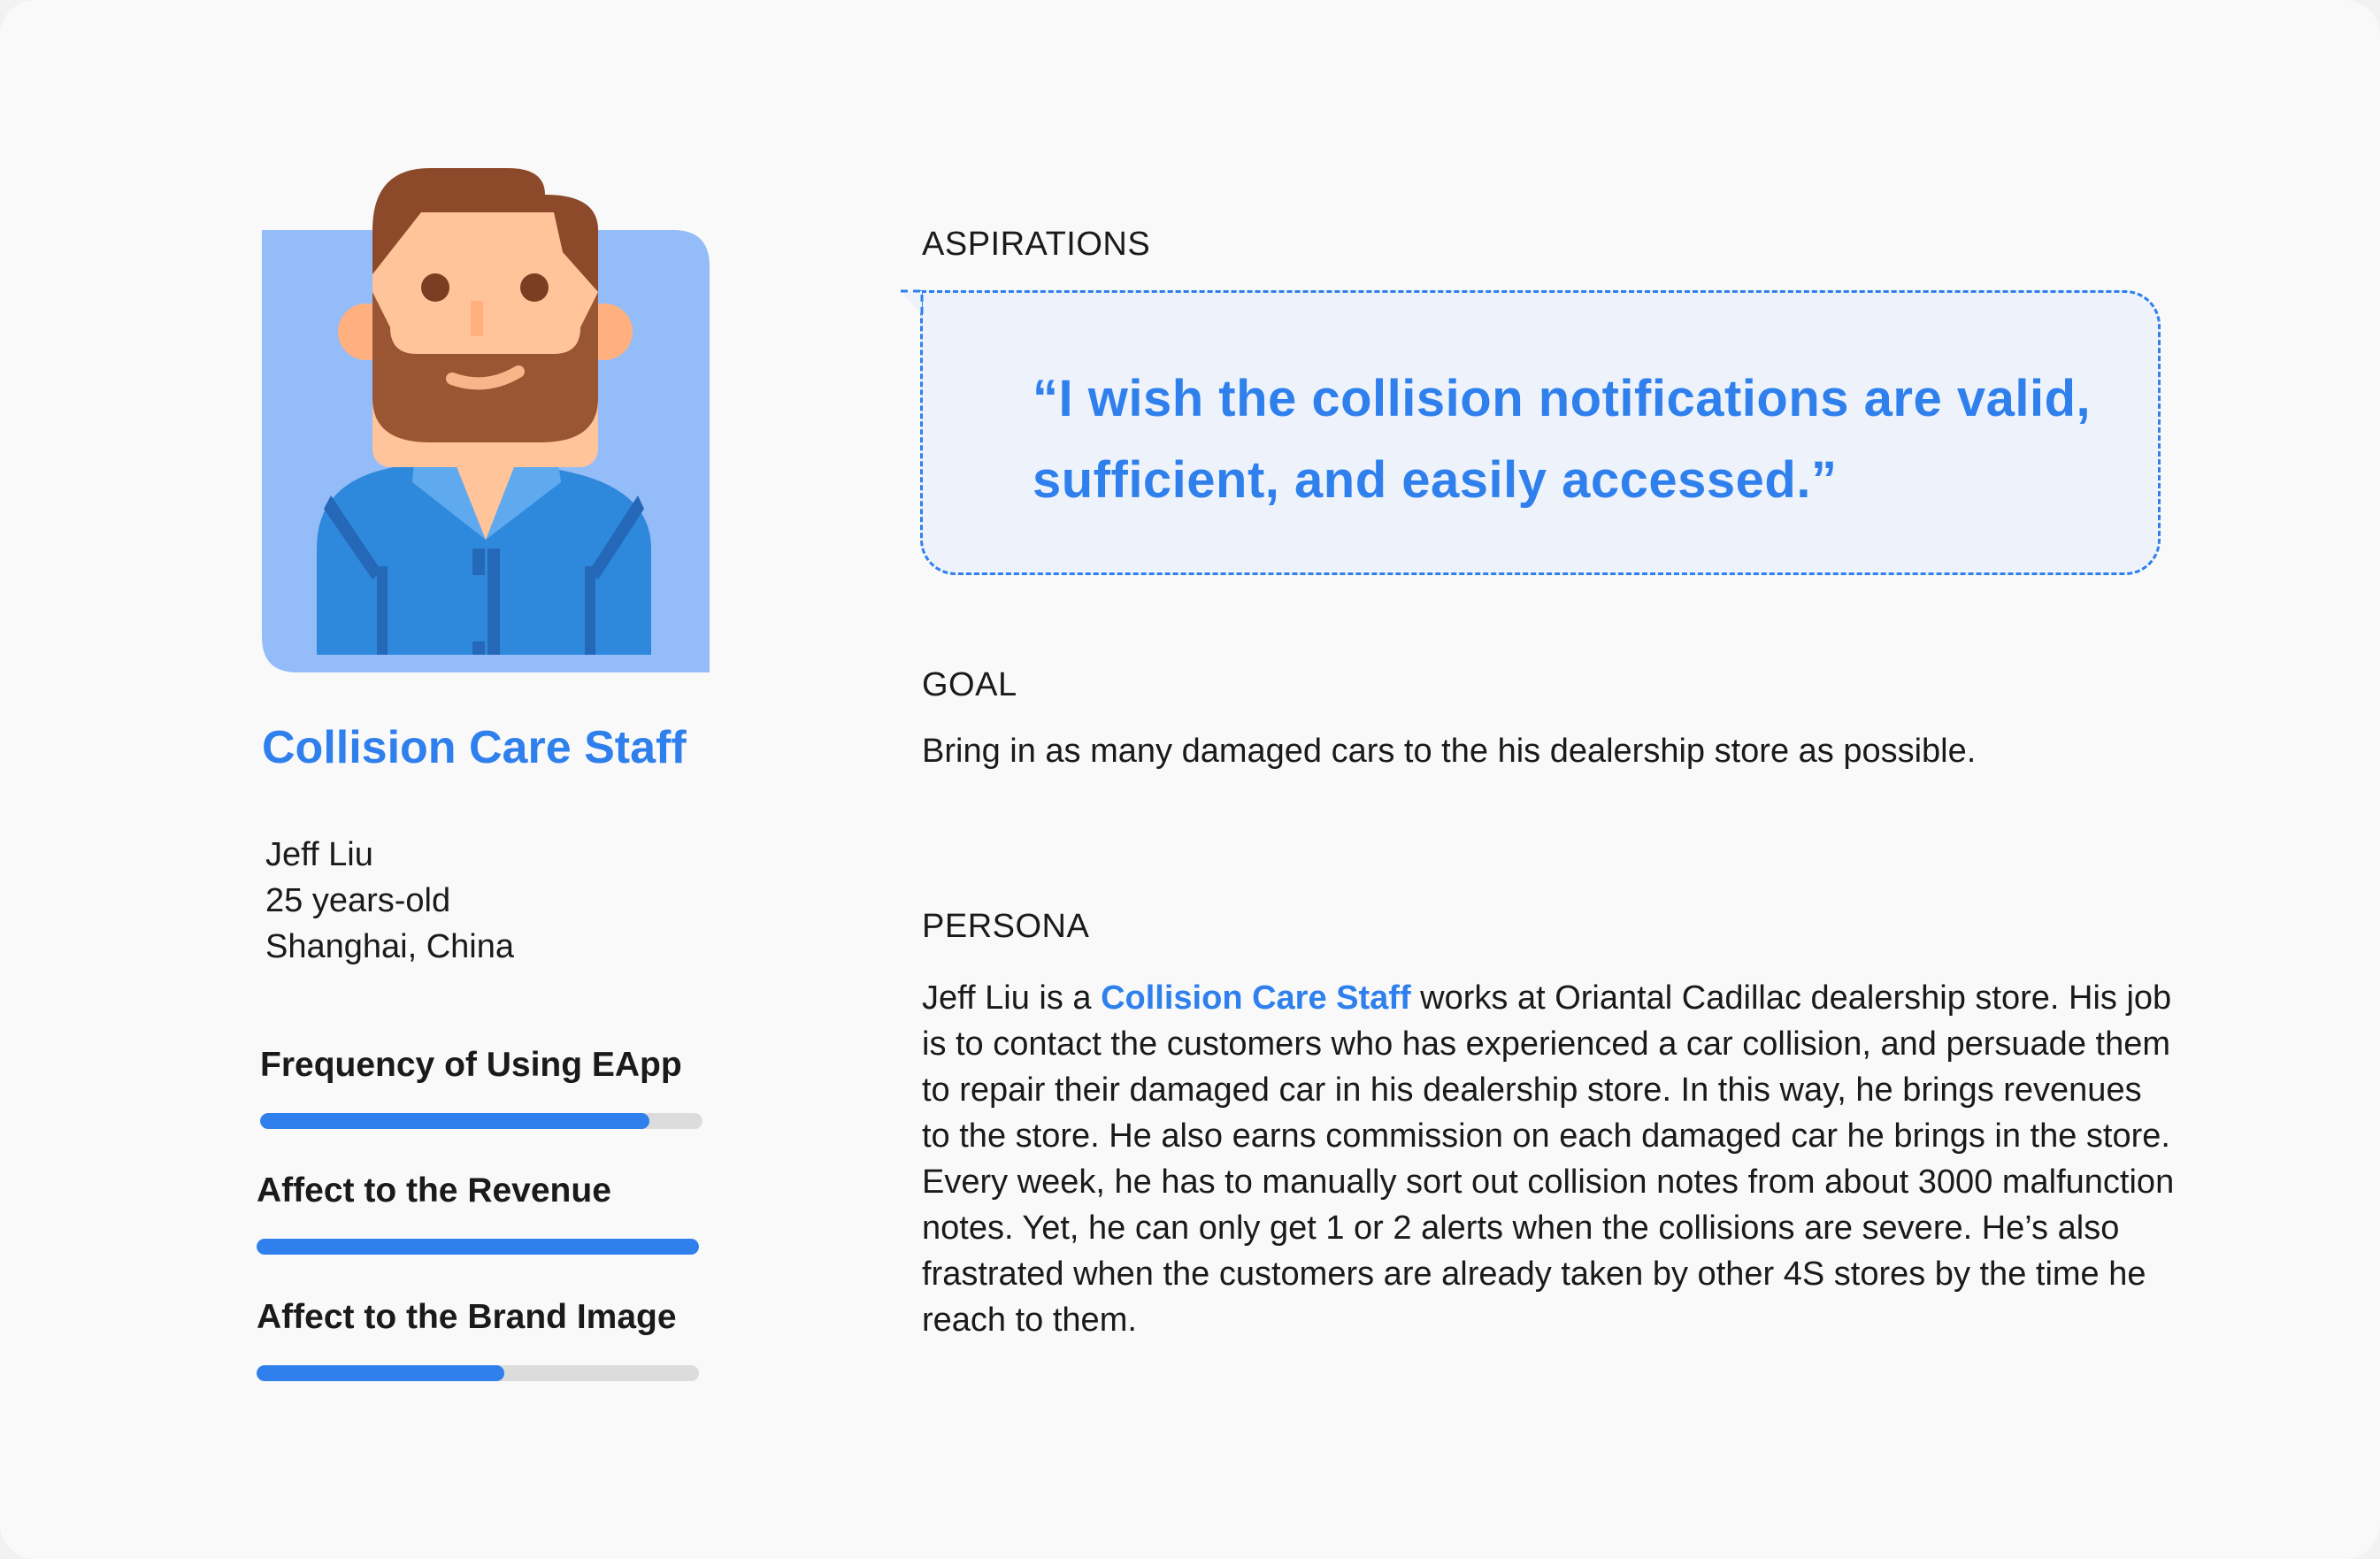 The height and width of the screenshot is (1559, 2380). Describe the element at coordinates (1036, 244) in the screenshot. I see `aspirations-heading: ASPIRATIONS` at that location.